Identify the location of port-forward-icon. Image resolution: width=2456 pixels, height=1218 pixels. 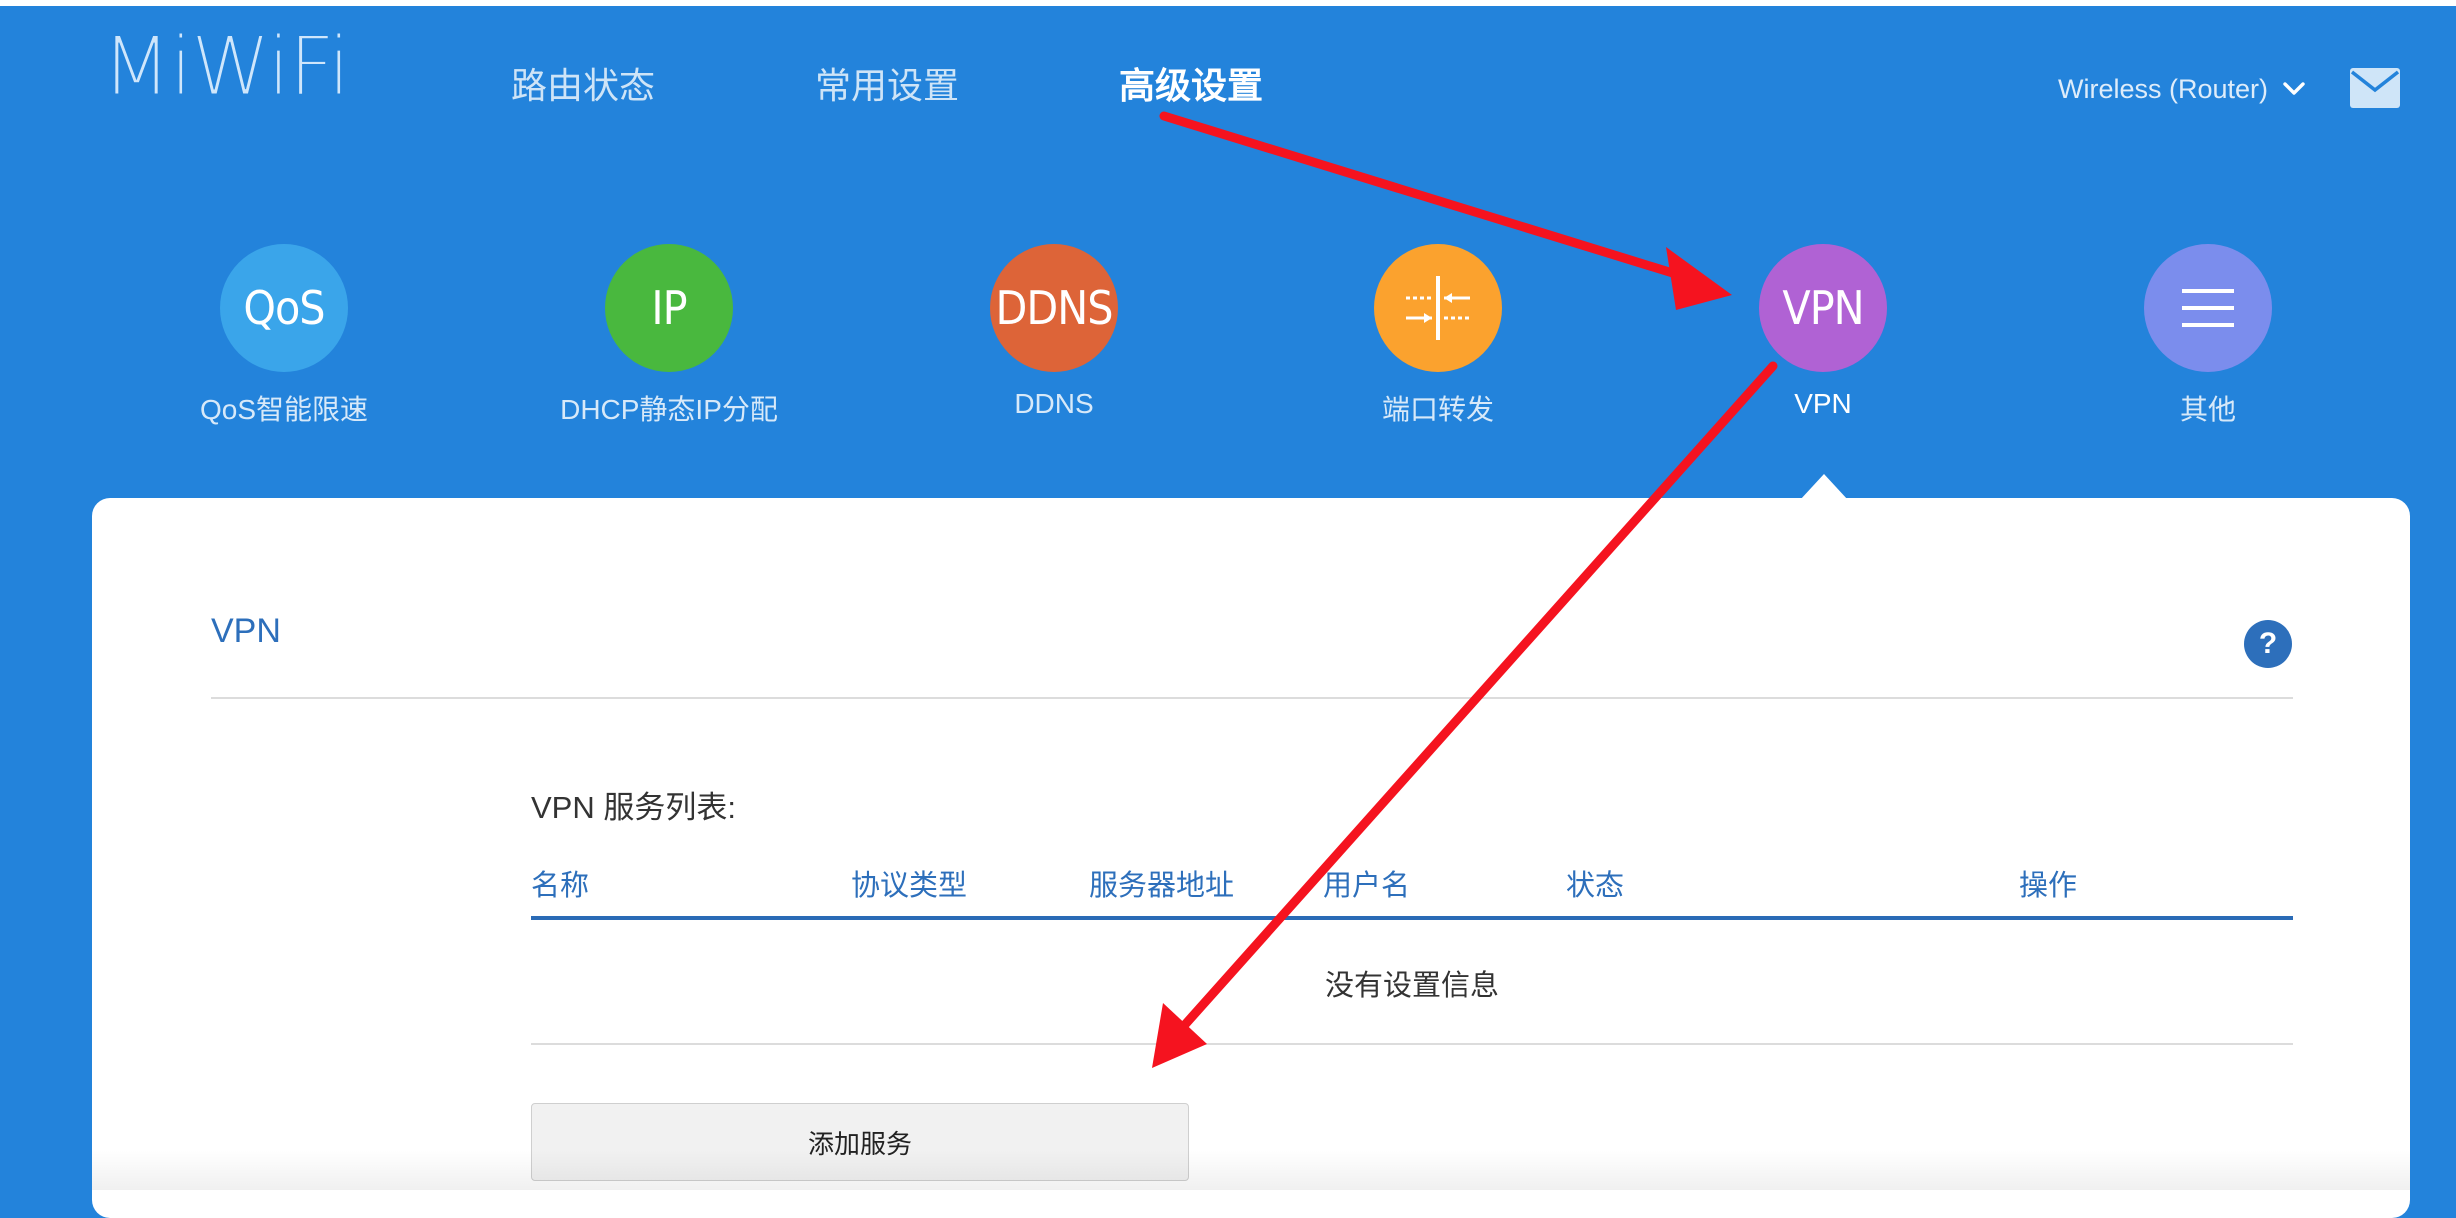
(1438, 308).